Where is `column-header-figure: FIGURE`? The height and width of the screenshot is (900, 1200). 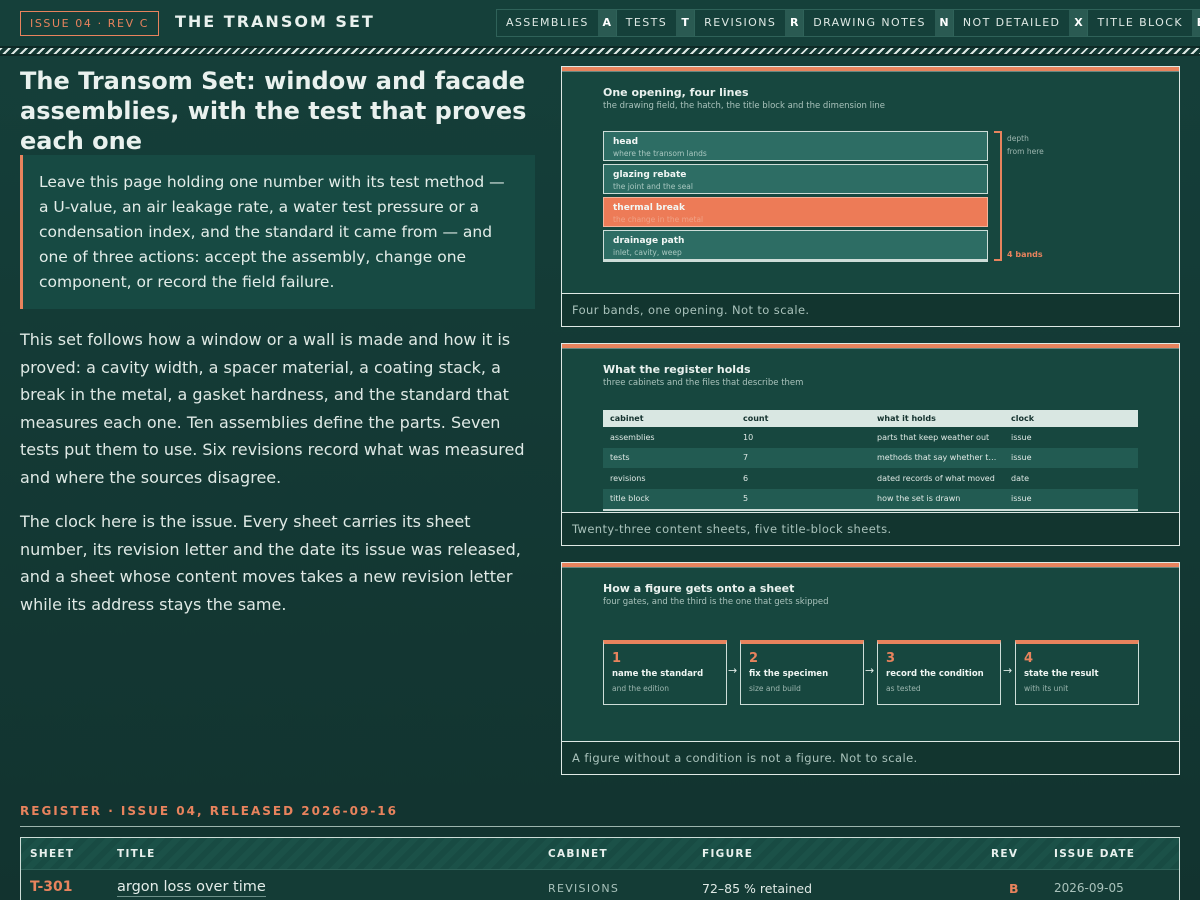 column-header-figure: FIGURE is located at coordinates (727, 854).